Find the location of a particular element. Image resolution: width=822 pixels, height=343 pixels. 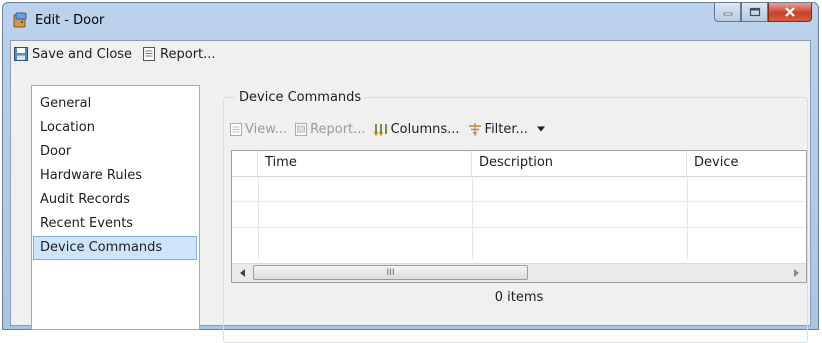

scroll-left-button is located at coordinates (242, 272).